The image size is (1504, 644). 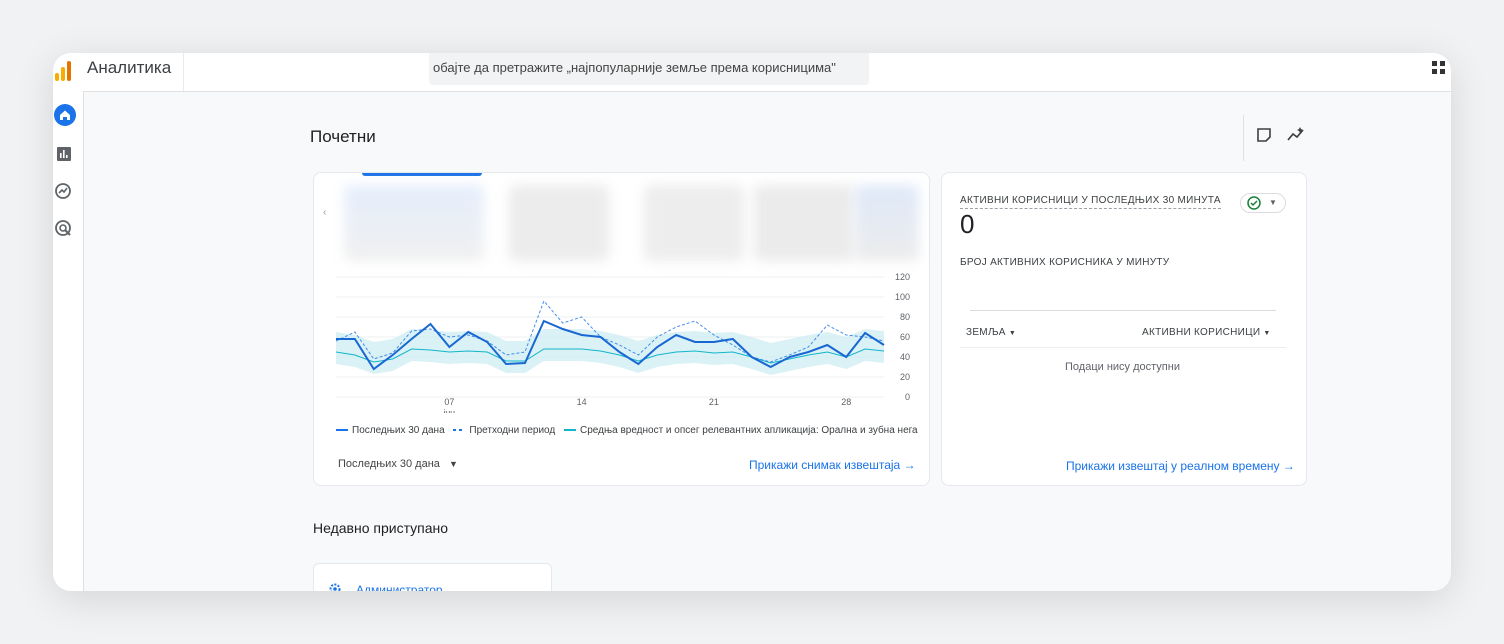 I want to click on view-snapshot-link: Прикажи снимак извештаја →, so click(x=832, y=465).